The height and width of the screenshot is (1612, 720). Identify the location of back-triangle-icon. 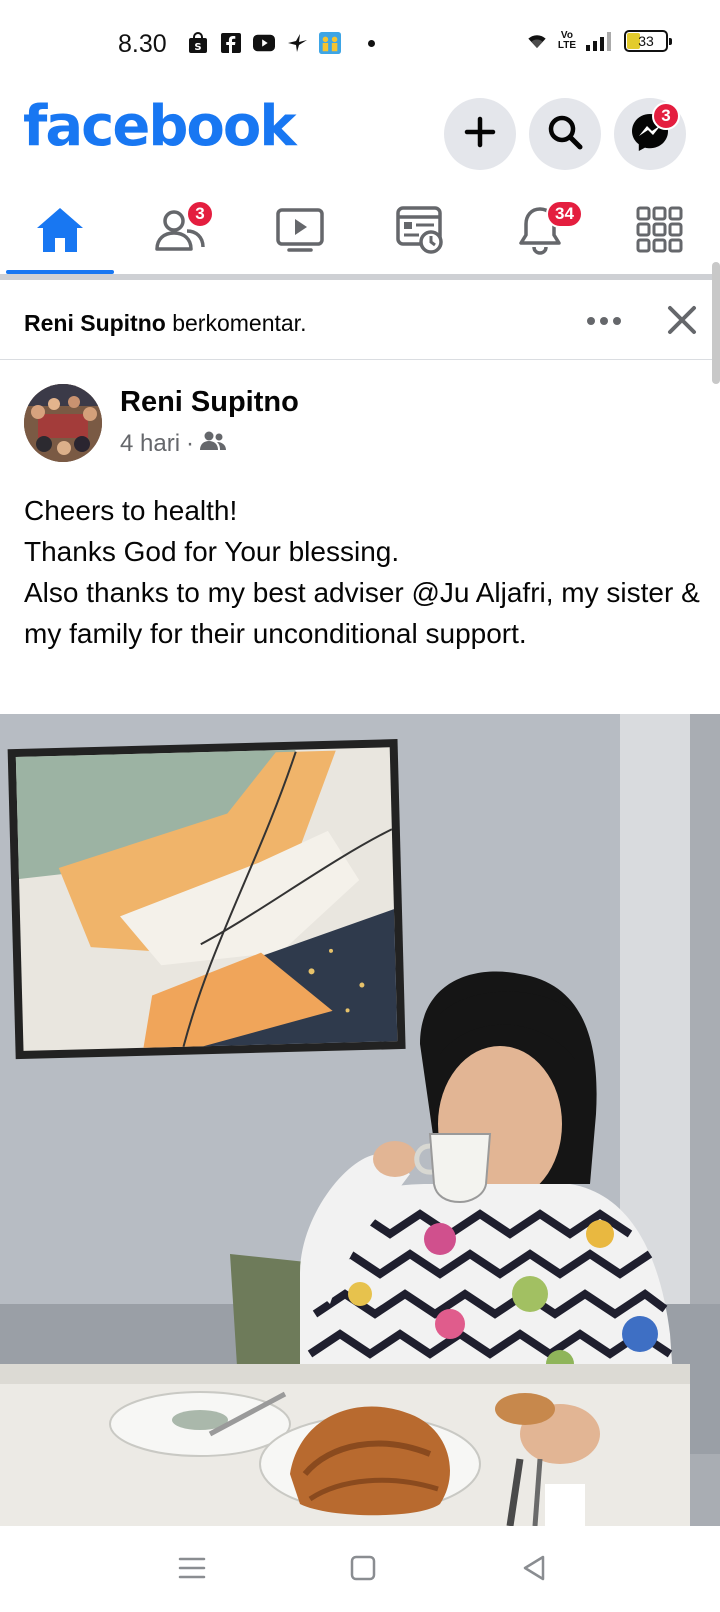
(534, 1570).